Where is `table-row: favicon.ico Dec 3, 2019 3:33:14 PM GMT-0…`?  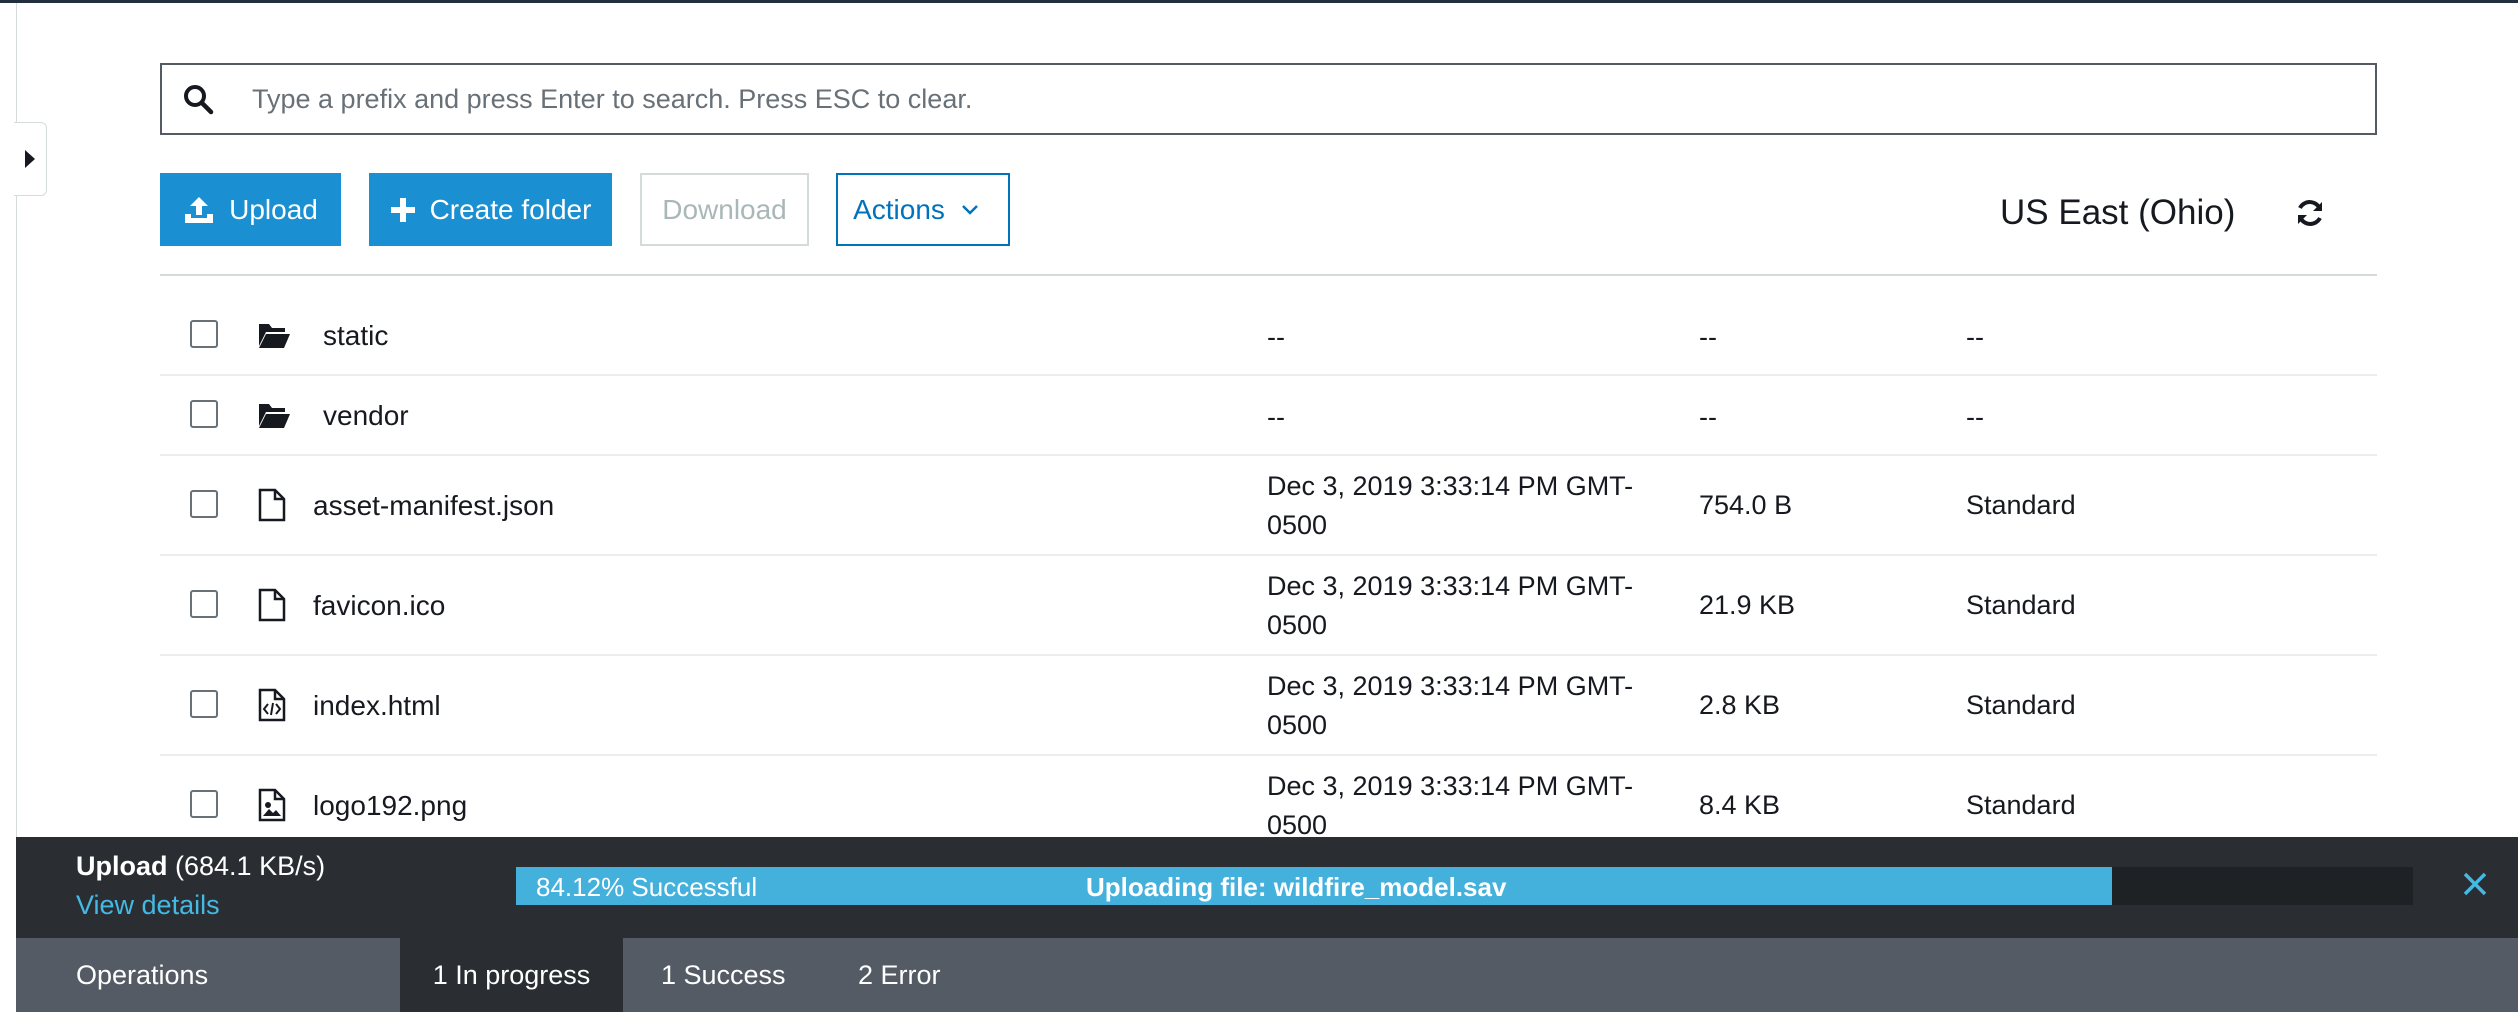 table-row: favicon.ico Dec 3, 2019 3:33:14 PM GMT-0… is located at coordinates (1268, 606).